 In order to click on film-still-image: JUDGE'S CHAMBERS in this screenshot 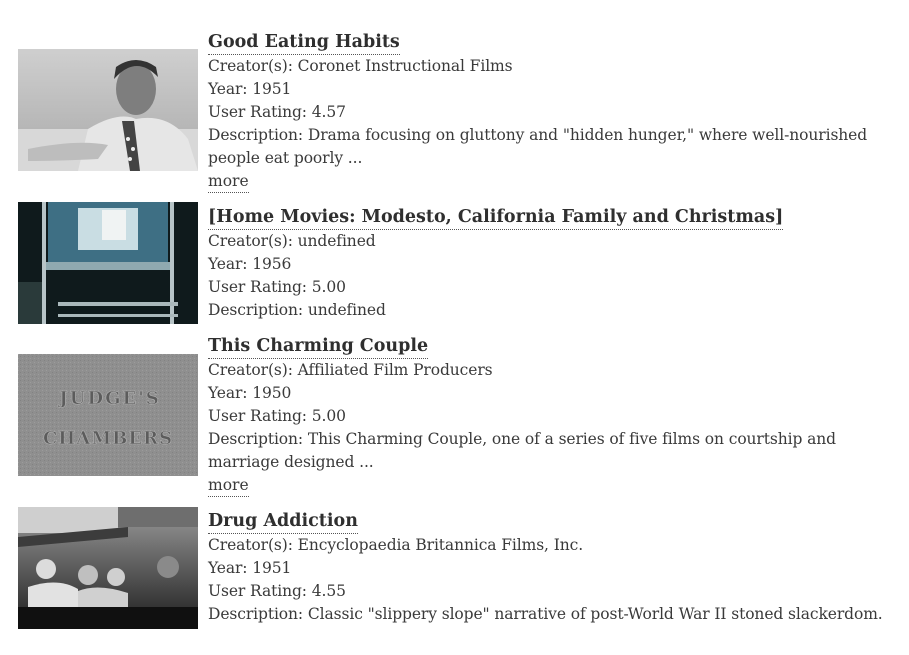, I will do `click(108, 415)`.